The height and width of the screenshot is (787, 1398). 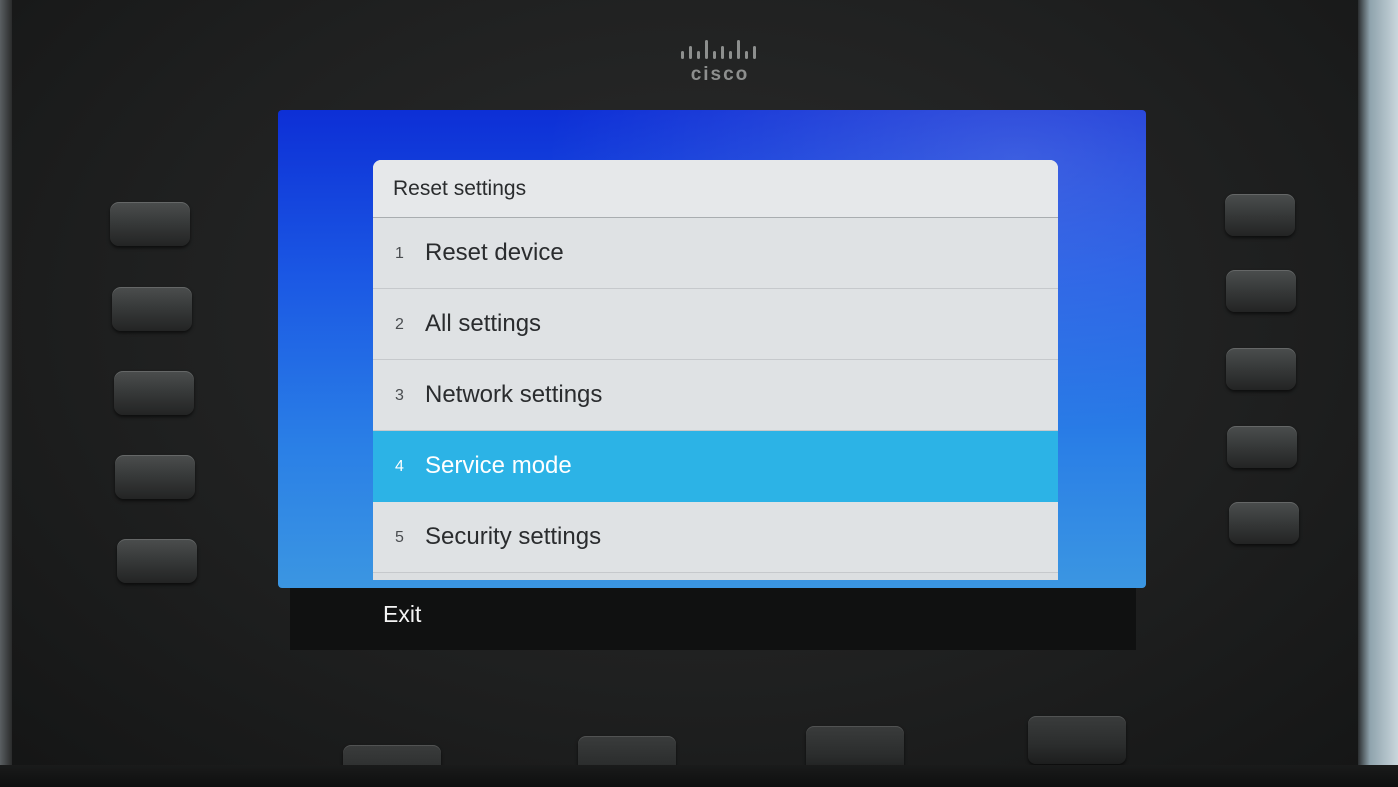 I want to click on menu-item-number: 1, so click(x=399, y=253).